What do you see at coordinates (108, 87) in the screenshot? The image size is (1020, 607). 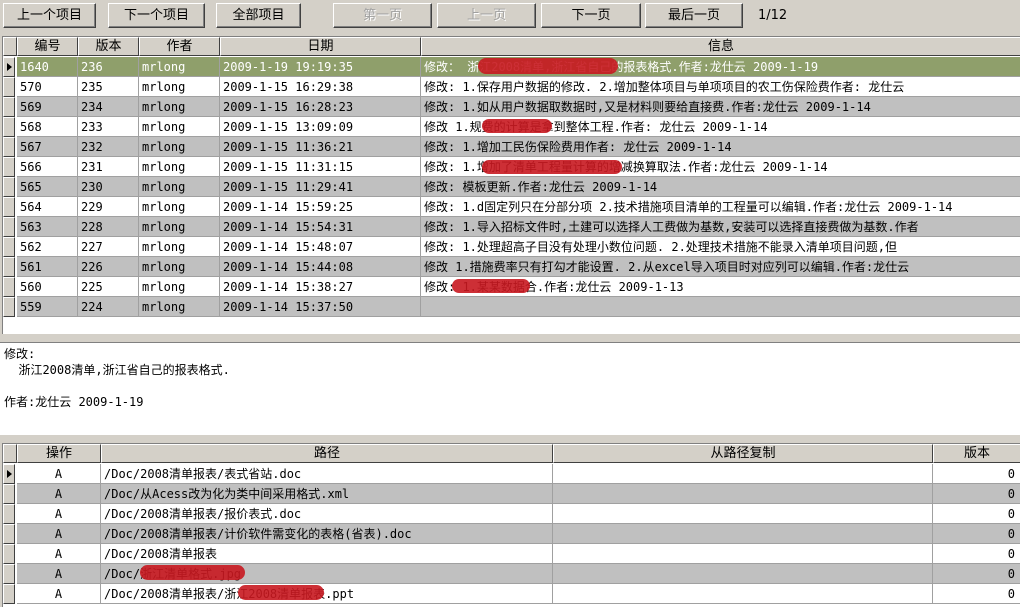 I see `cell-revision: 235` at bounding box center [108, 87].